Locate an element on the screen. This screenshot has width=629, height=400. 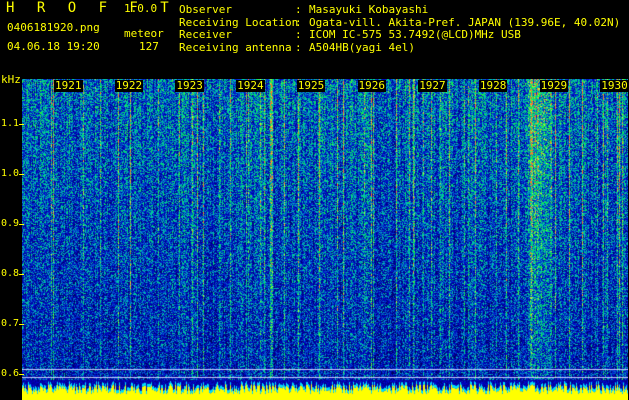
x-tick-label: 1922 is located at coordinates (129, 85).